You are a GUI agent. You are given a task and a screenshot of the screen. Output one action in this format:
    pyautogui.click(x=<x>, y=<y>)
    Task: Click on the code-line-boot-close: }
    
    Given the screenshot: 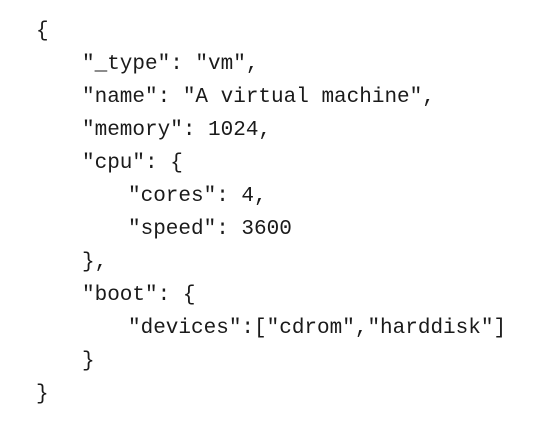 What is the action you would take?
    pyautogui.click(x=88, y=361)
    